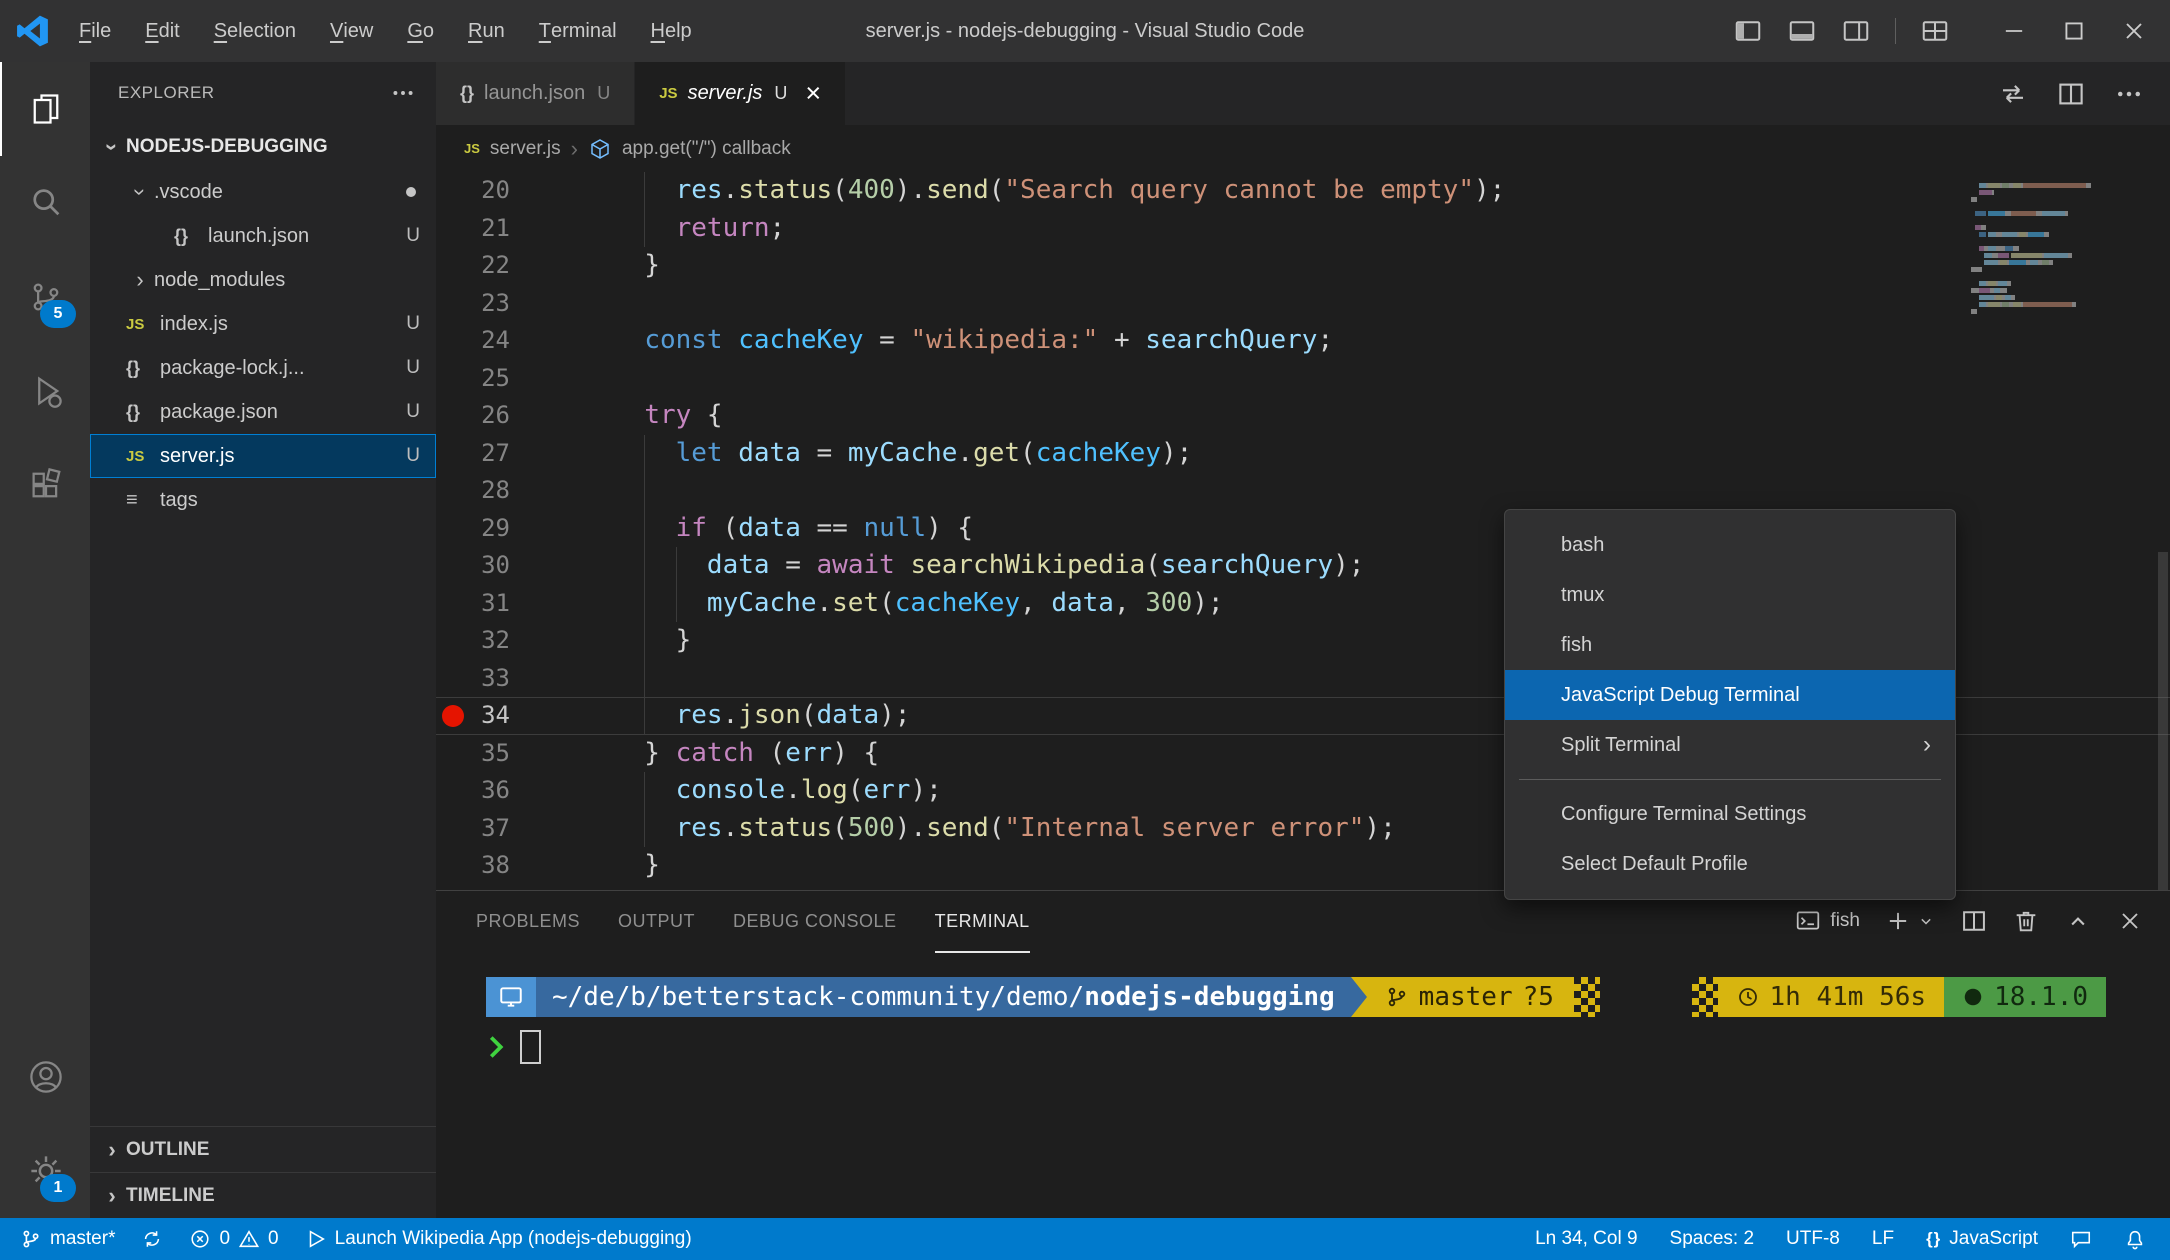  Describe the element at coordinates (152, 1239) in the screenshot. I see `sync-status` at that location.